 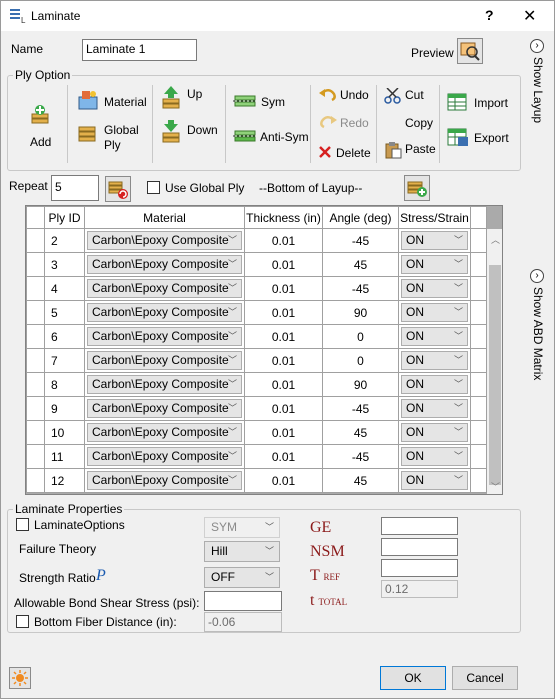 What do you see at coordinates (64, 217) in the screenshot?
I see `column-header-ply-id: Ply ID` at bounding box center [64, 217].